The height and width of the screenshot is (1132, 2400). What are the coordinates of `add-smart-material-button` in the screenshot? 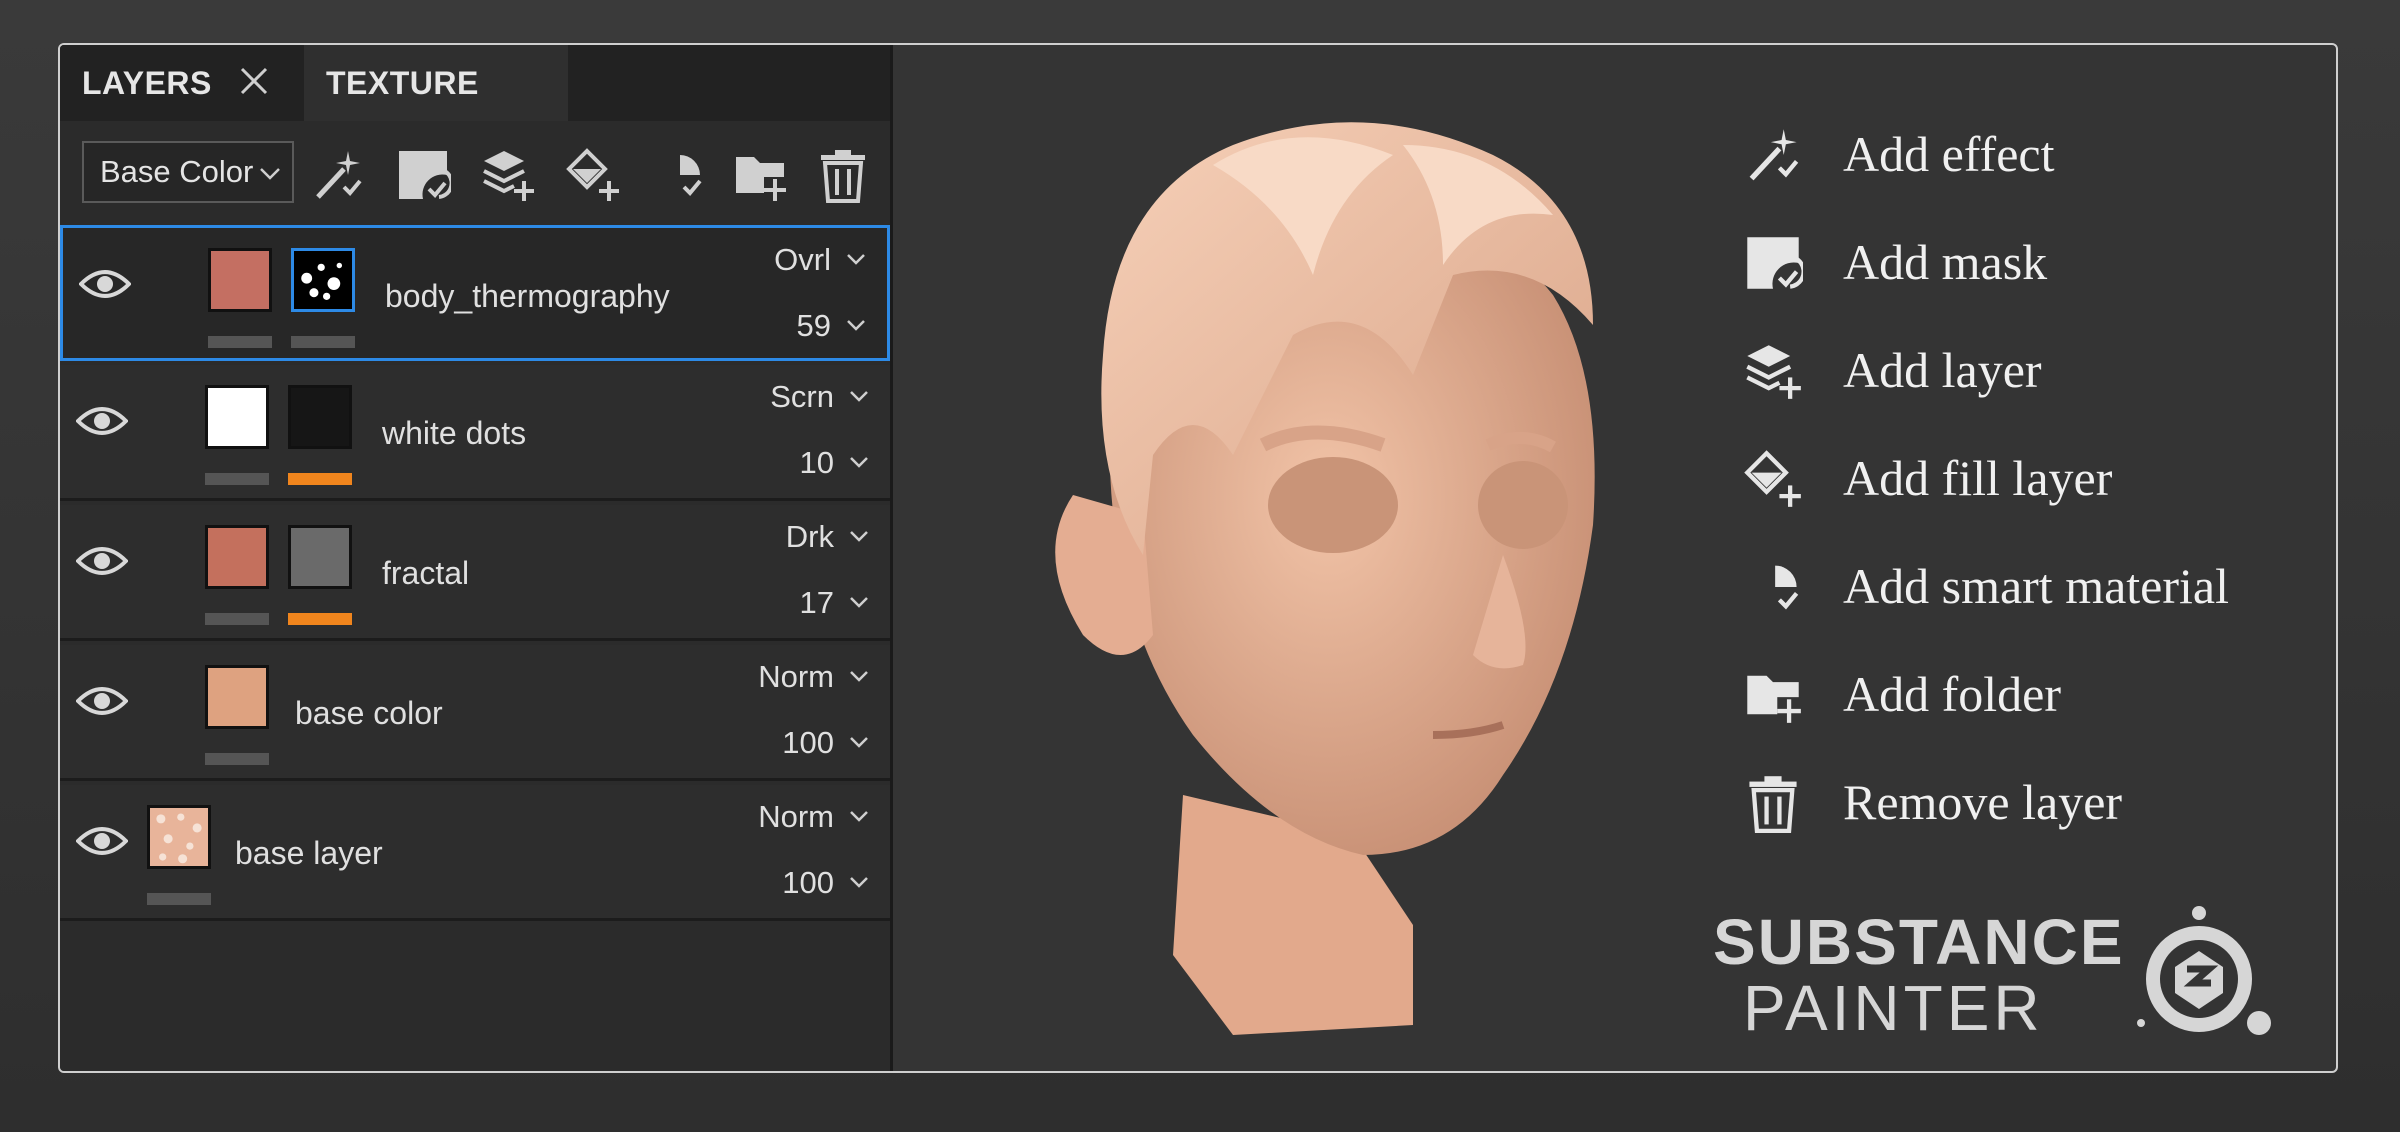 It's located at (678, 175).